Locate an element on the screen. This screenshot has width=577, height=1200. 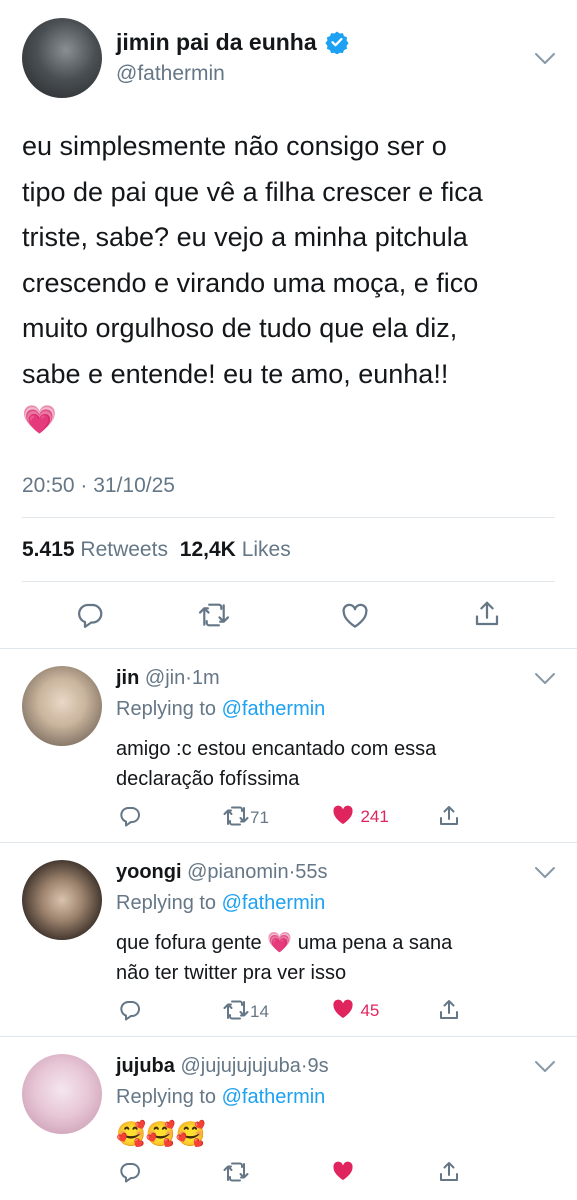
reply-header: yoongi @pianomin·55s is located at coordinates (222, 872).